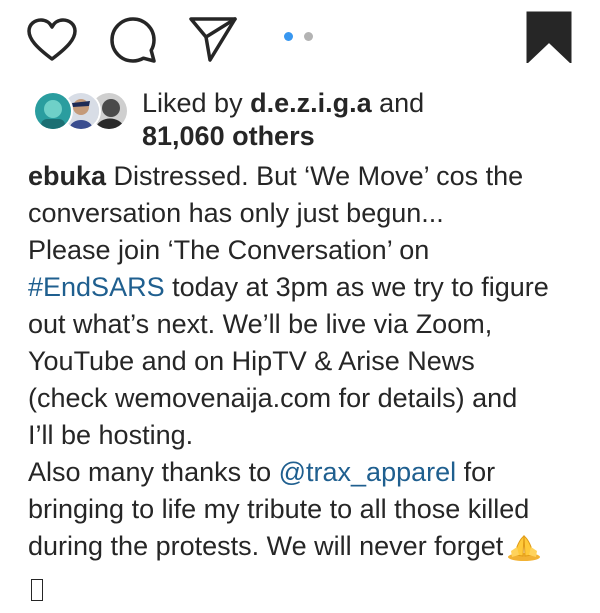  I want to click on liker-username: d.e.z.i.g.a, so click(311, 103).